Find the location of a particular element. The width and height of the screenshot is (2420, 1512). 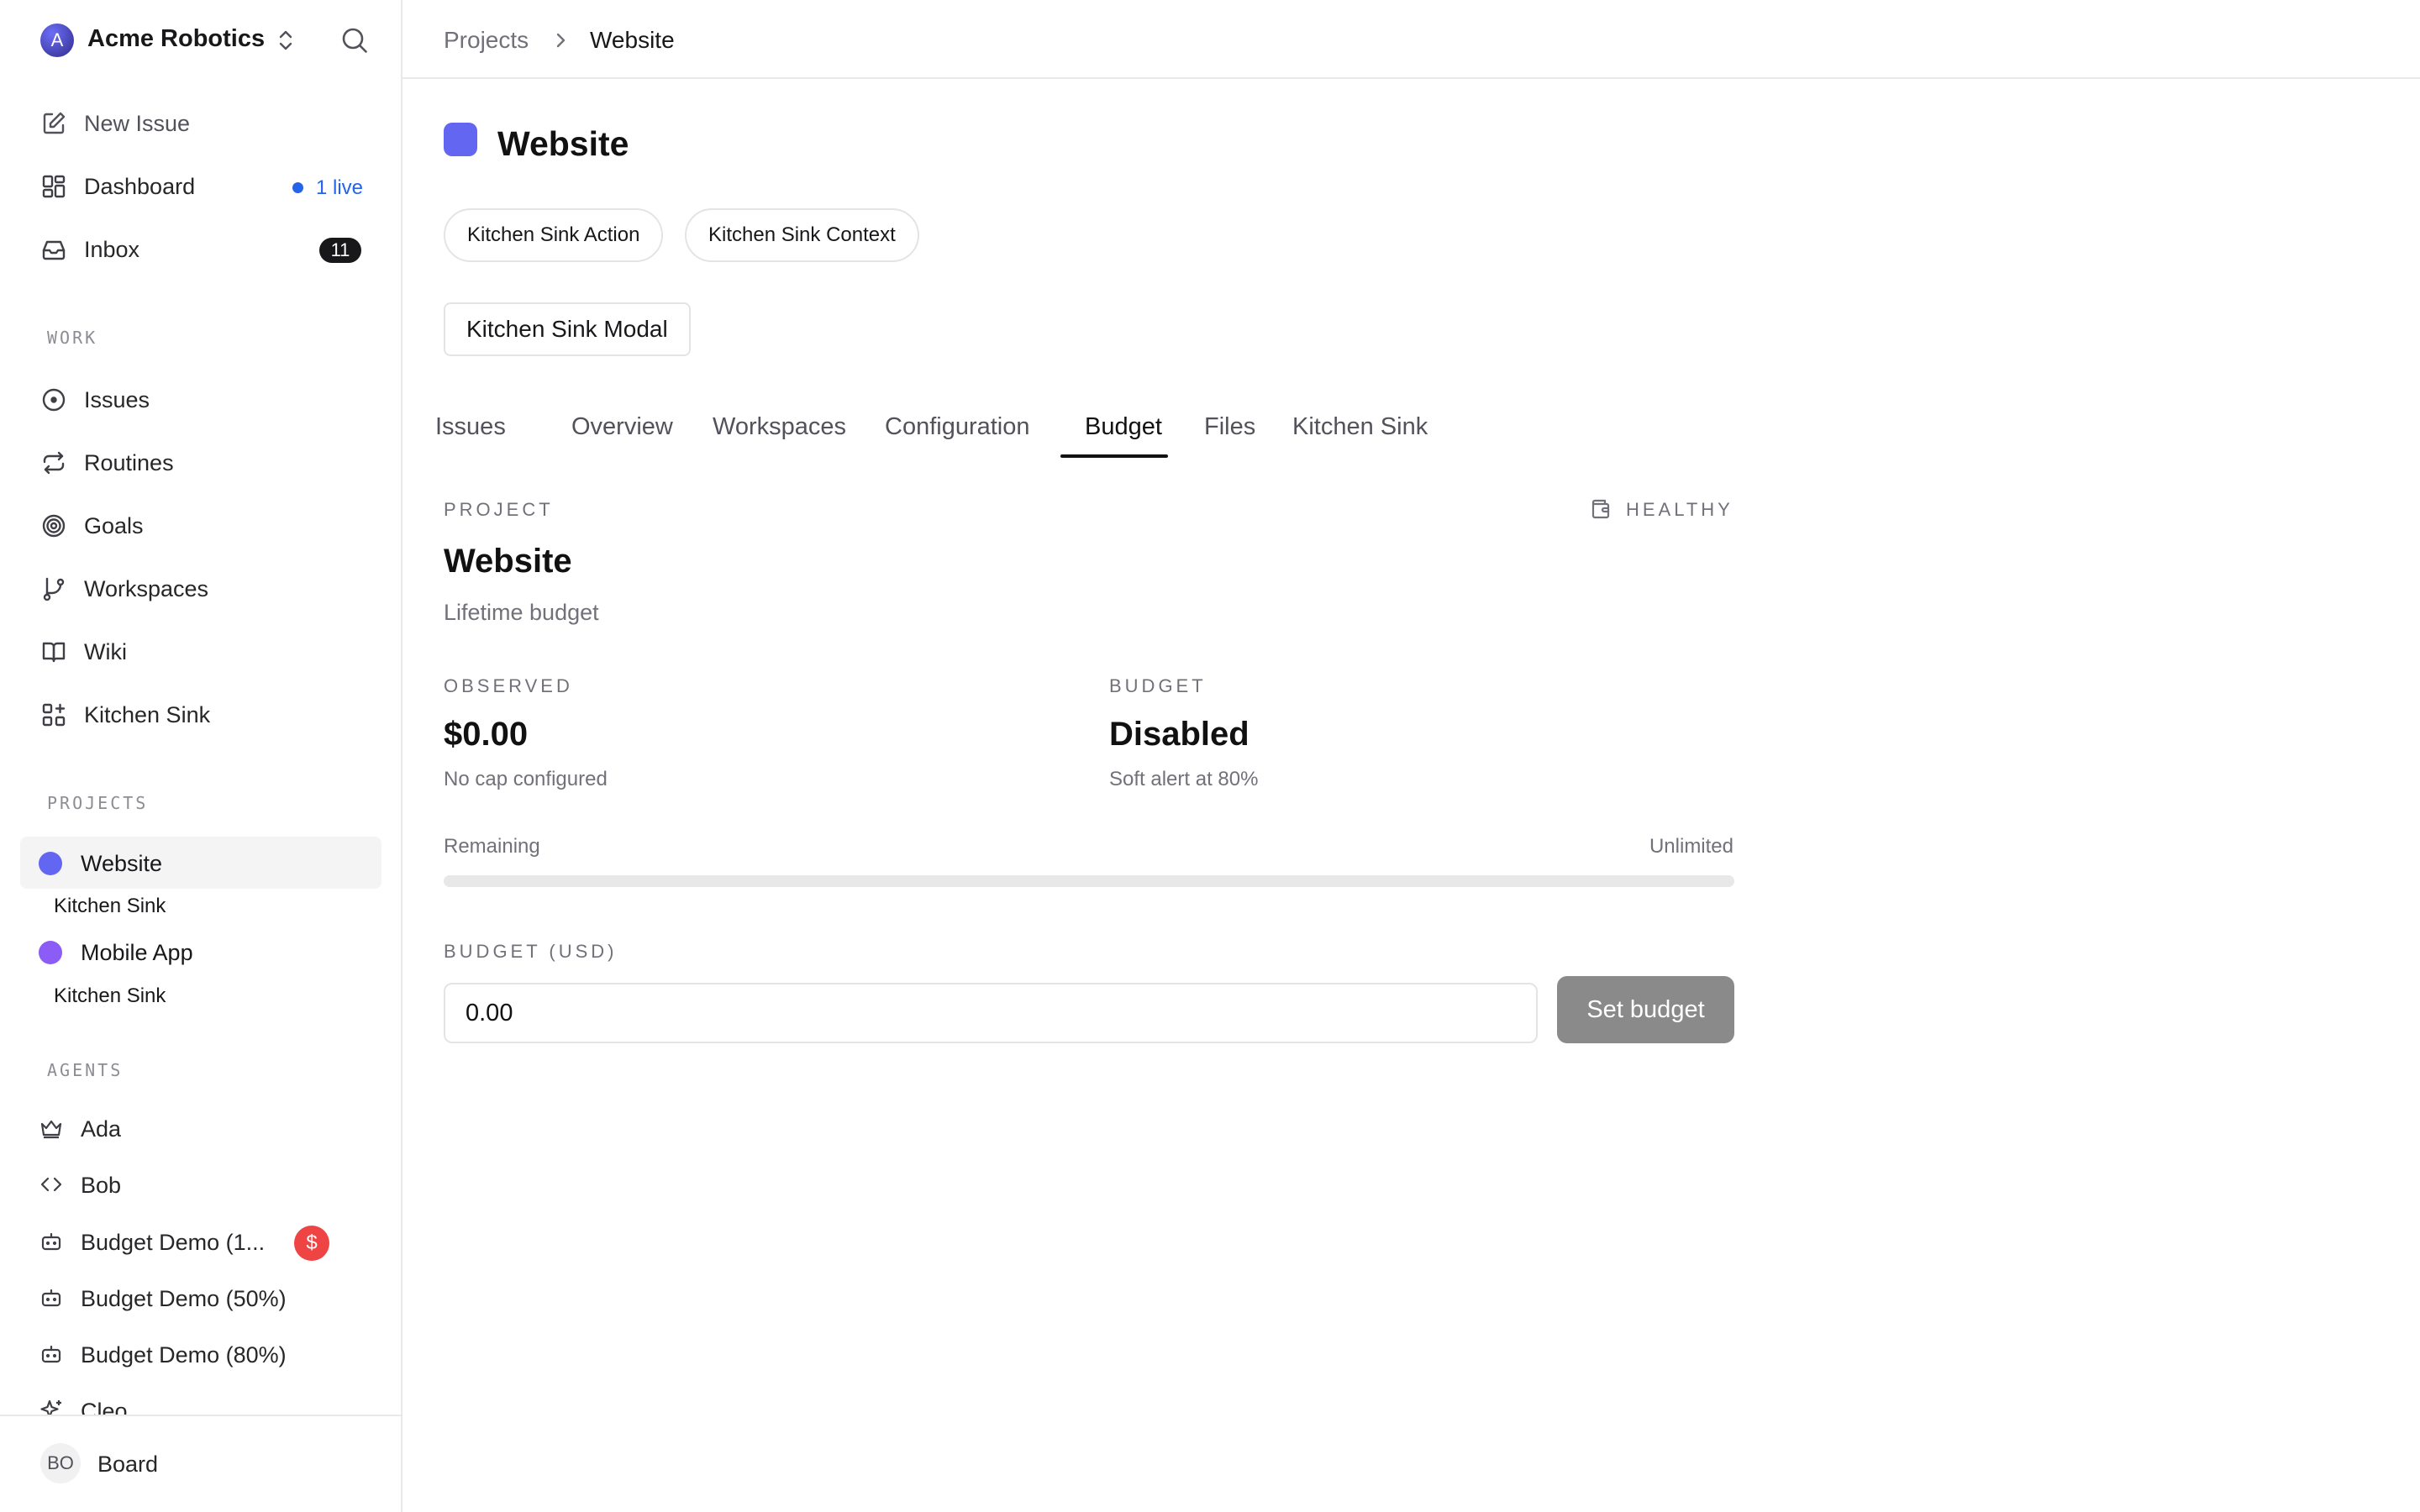

code-icon is located at coordinates (52, 1184).